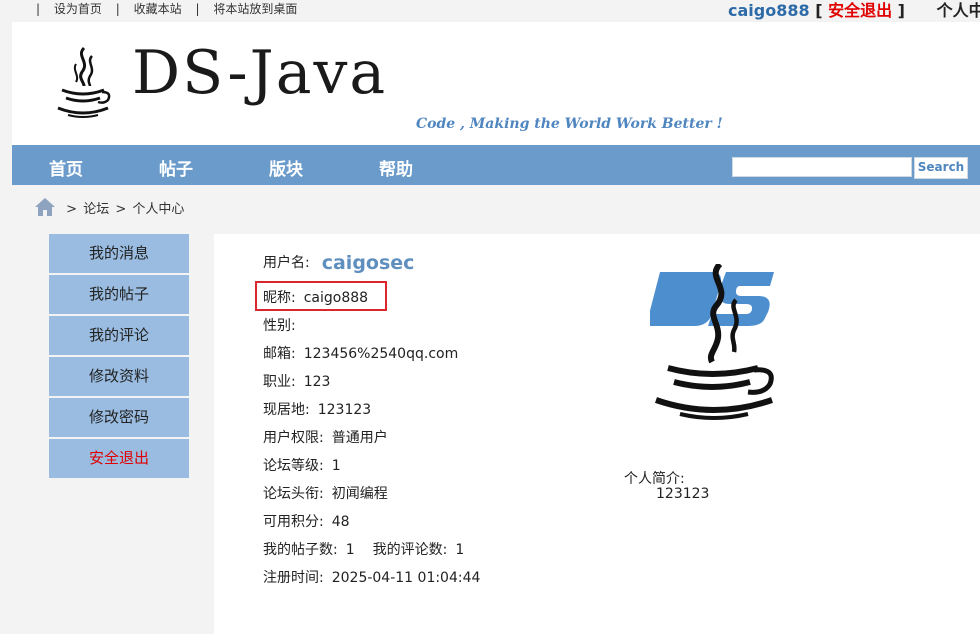  I want to click on bracket-open: [, so click(819, 10).